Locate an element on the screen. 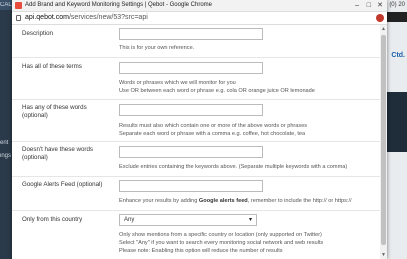 Image resolution: width=407 pixels, height=259 pixels. background-tab-text: (0) 20 is located at coordinates (397, 5).